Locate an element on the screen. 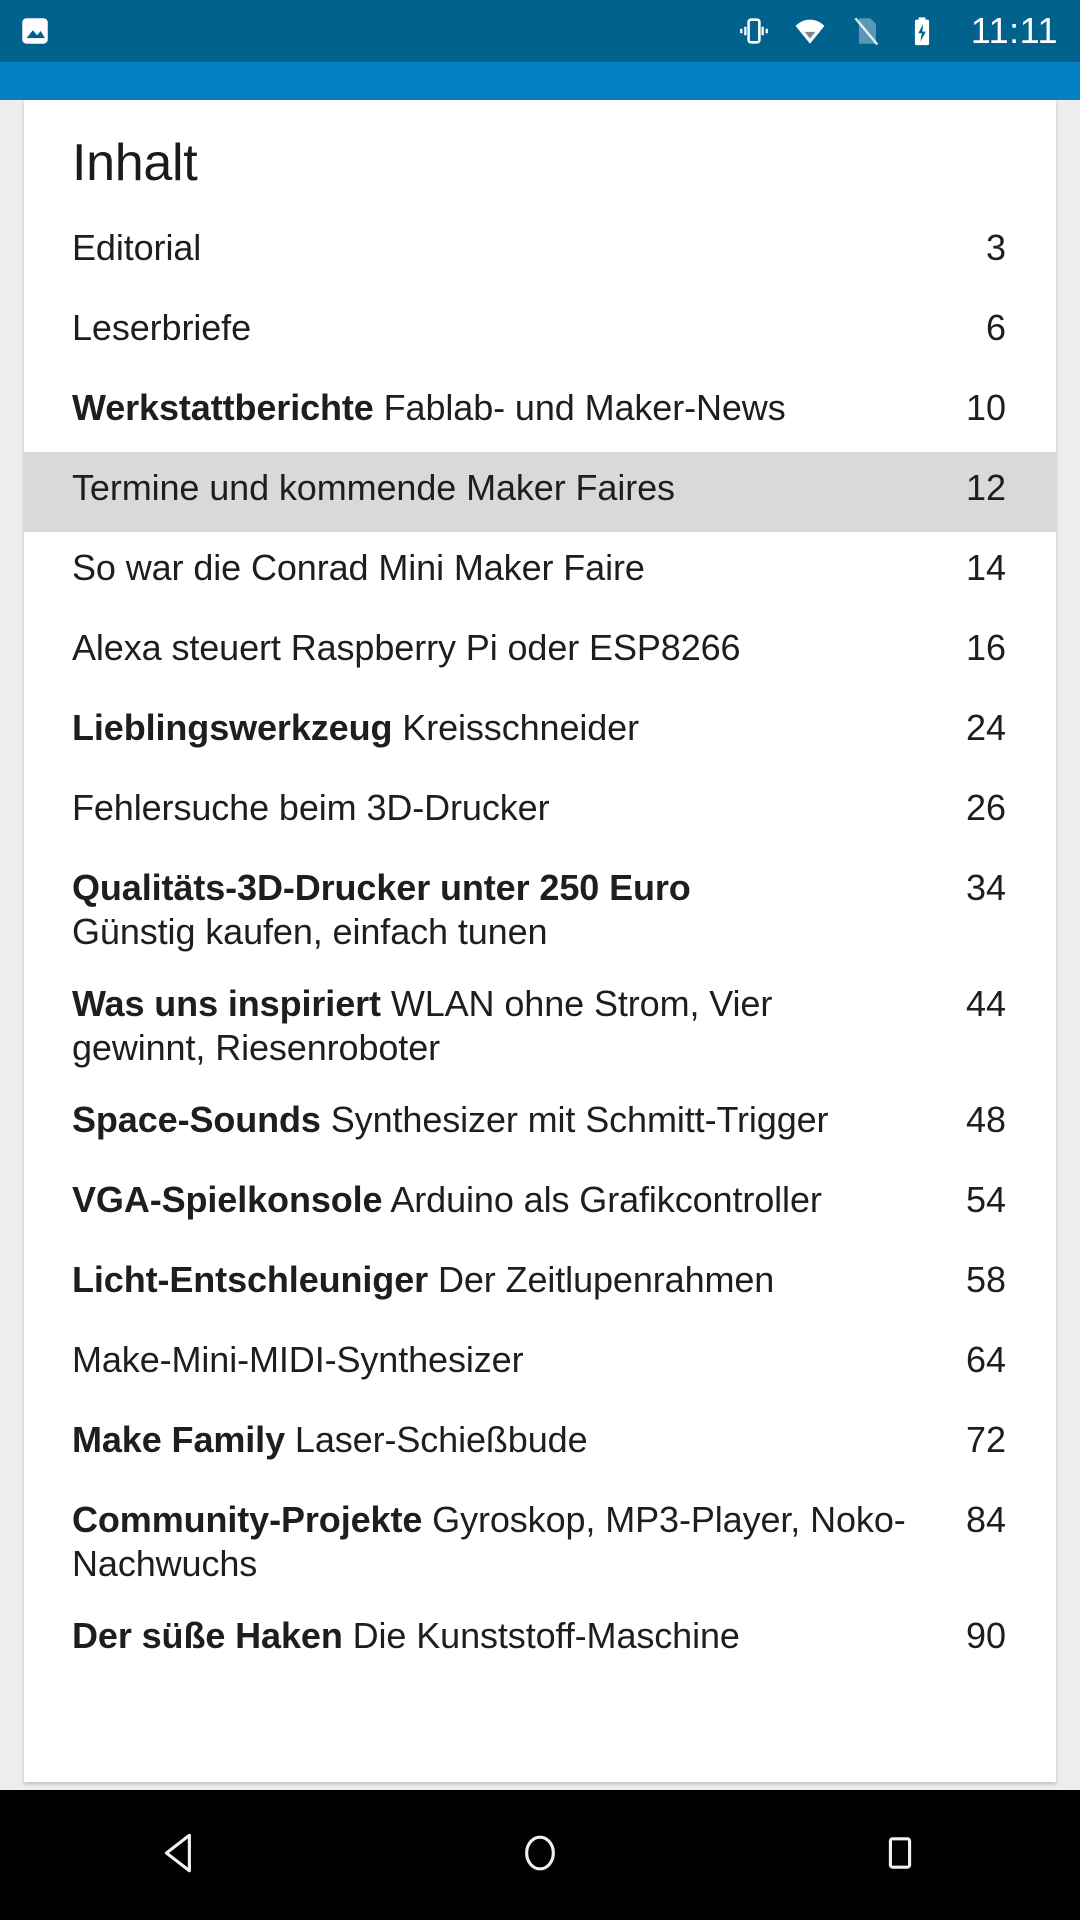  android-navigation-bar is located at coordinates (540, 1855).